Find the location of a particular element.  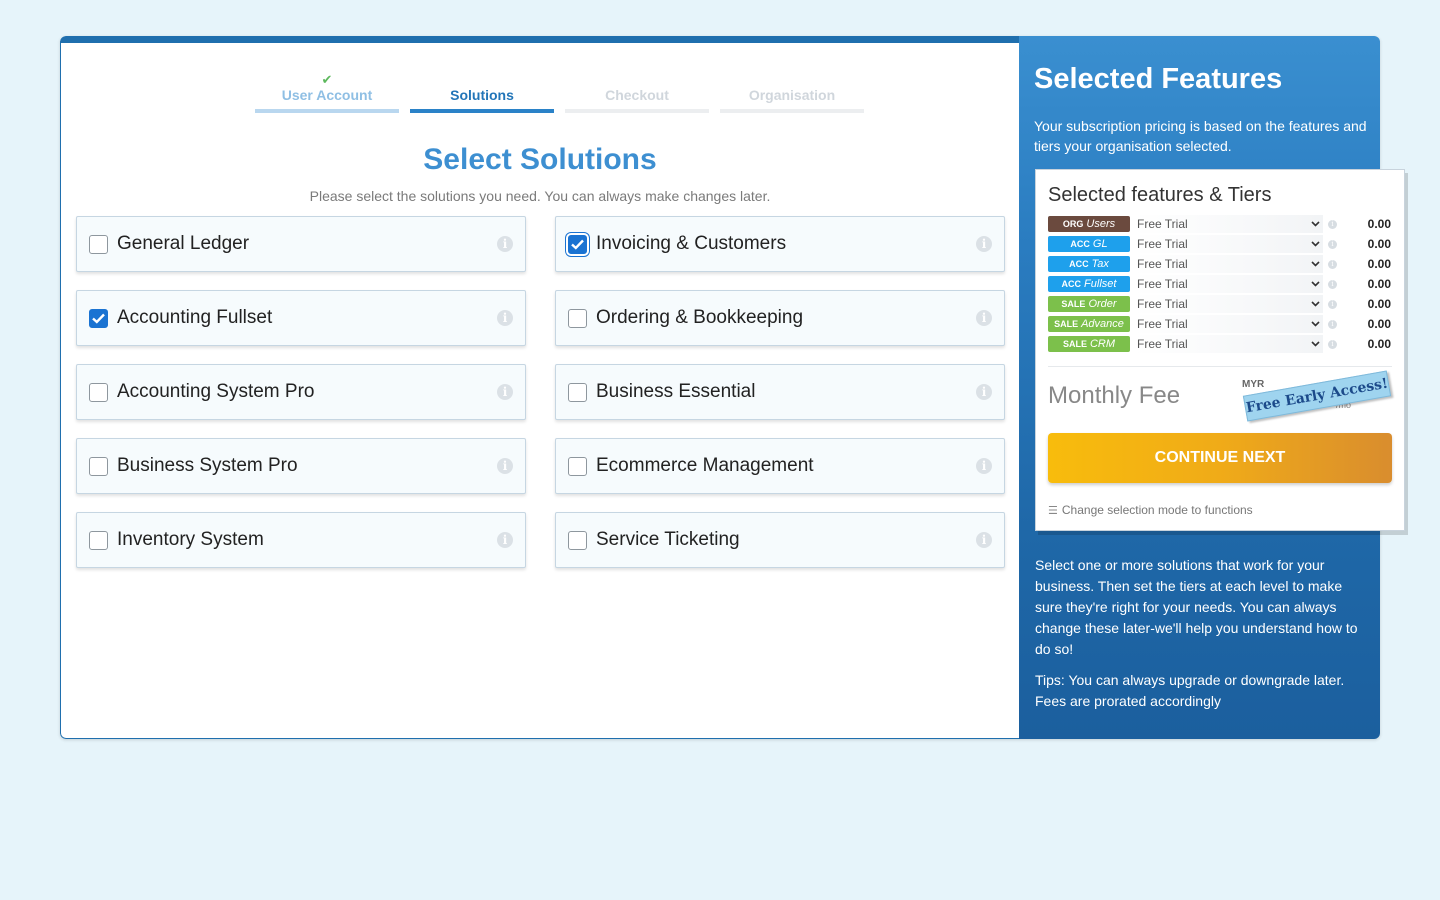

sliders-icon: ☰ is located at coordinates (1053, 510).